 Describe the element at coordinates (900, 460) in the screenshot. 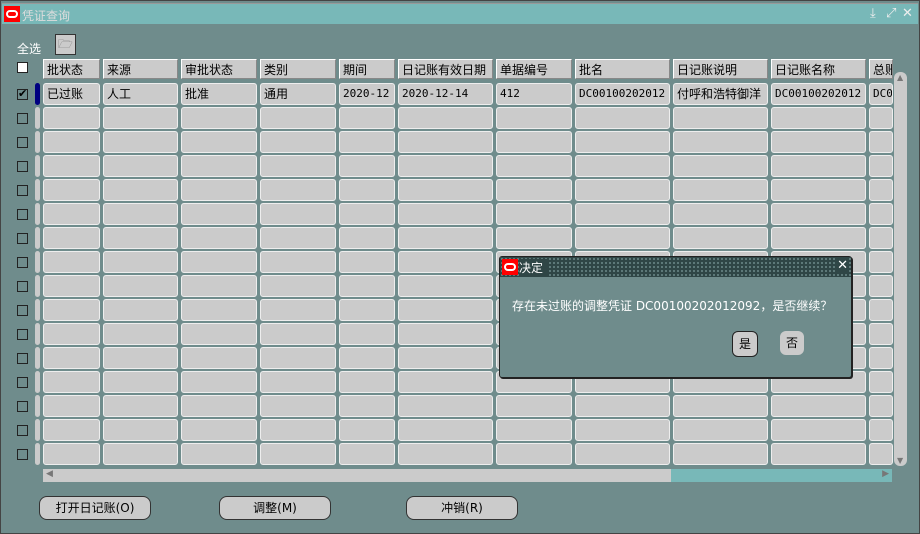

I see `scroll-down-icon: ▼` at that location.